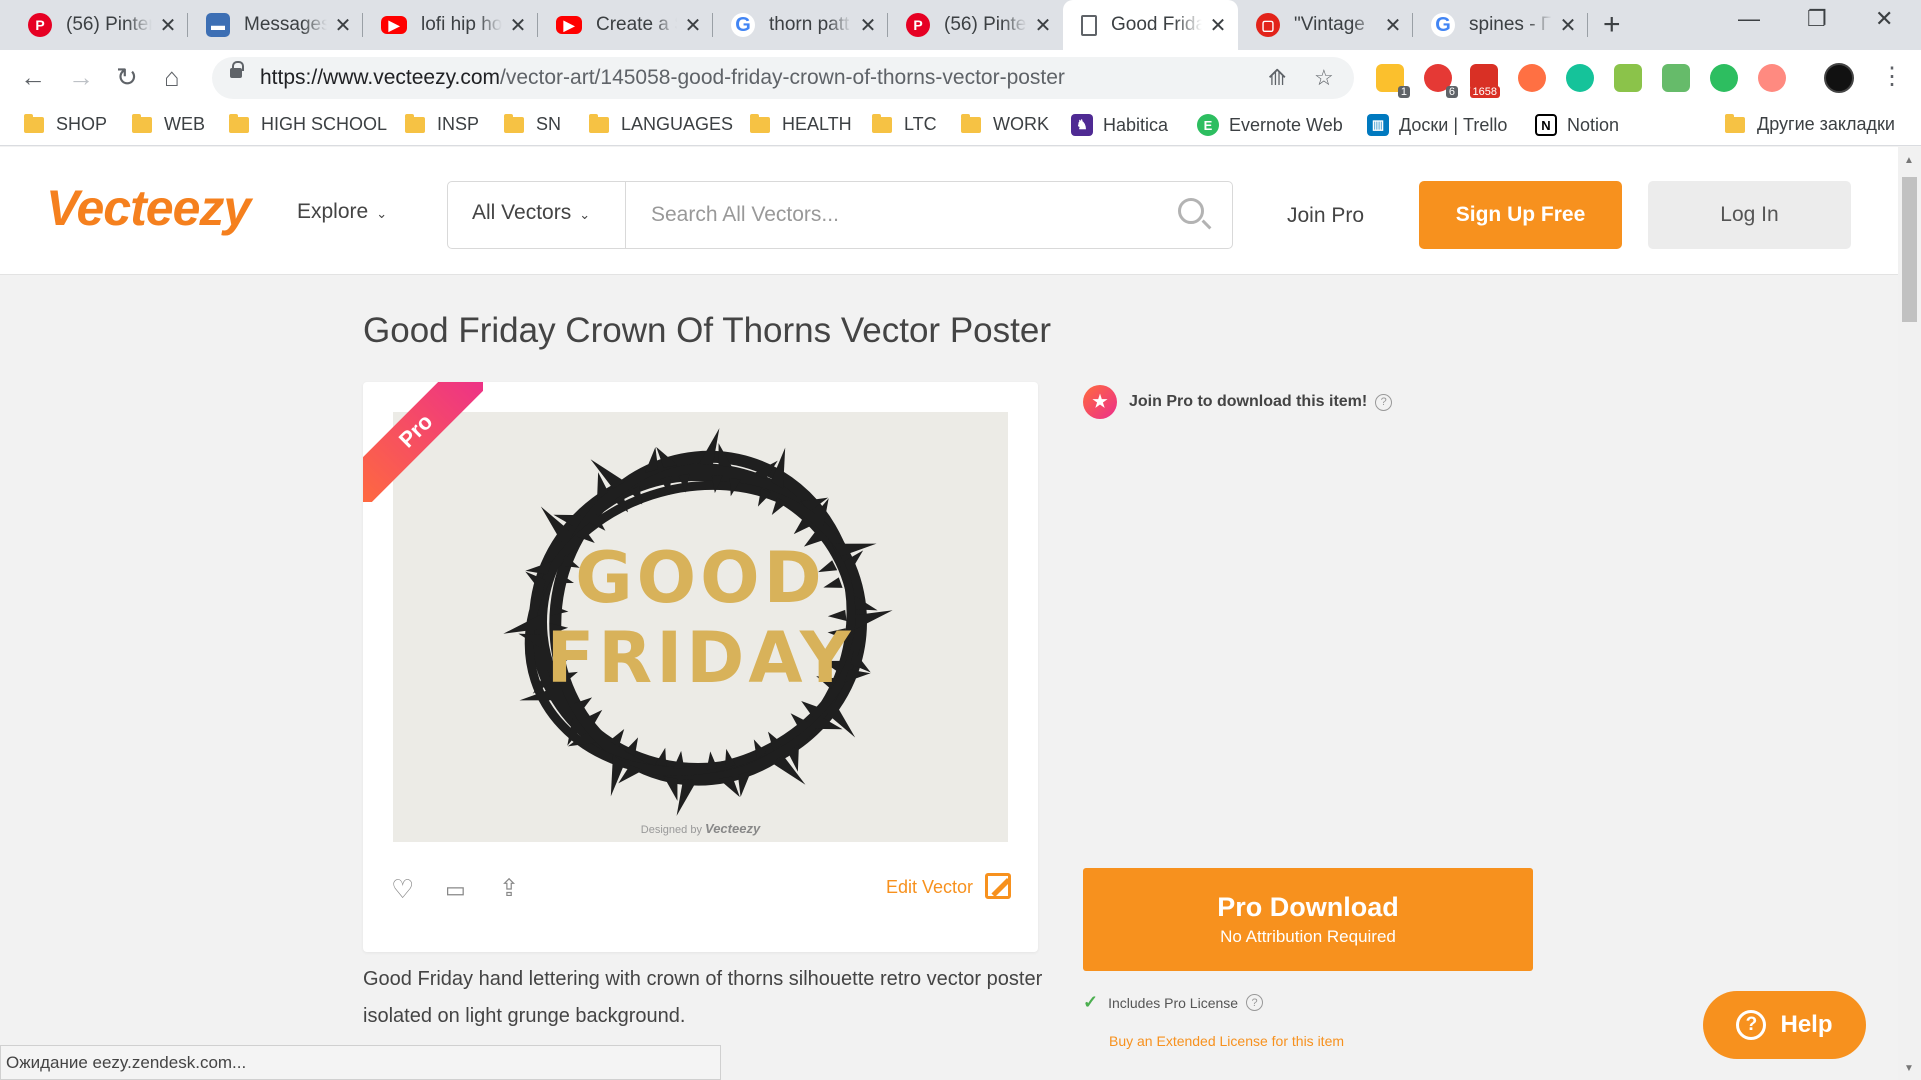 The width and height of the screenshot is (1921, 1080). What do you see at coordinates (450, 25) in the screenshot?
I see `tab-lofi: ▶ lofi hip hop ✕` at bounding box center [450, 25].